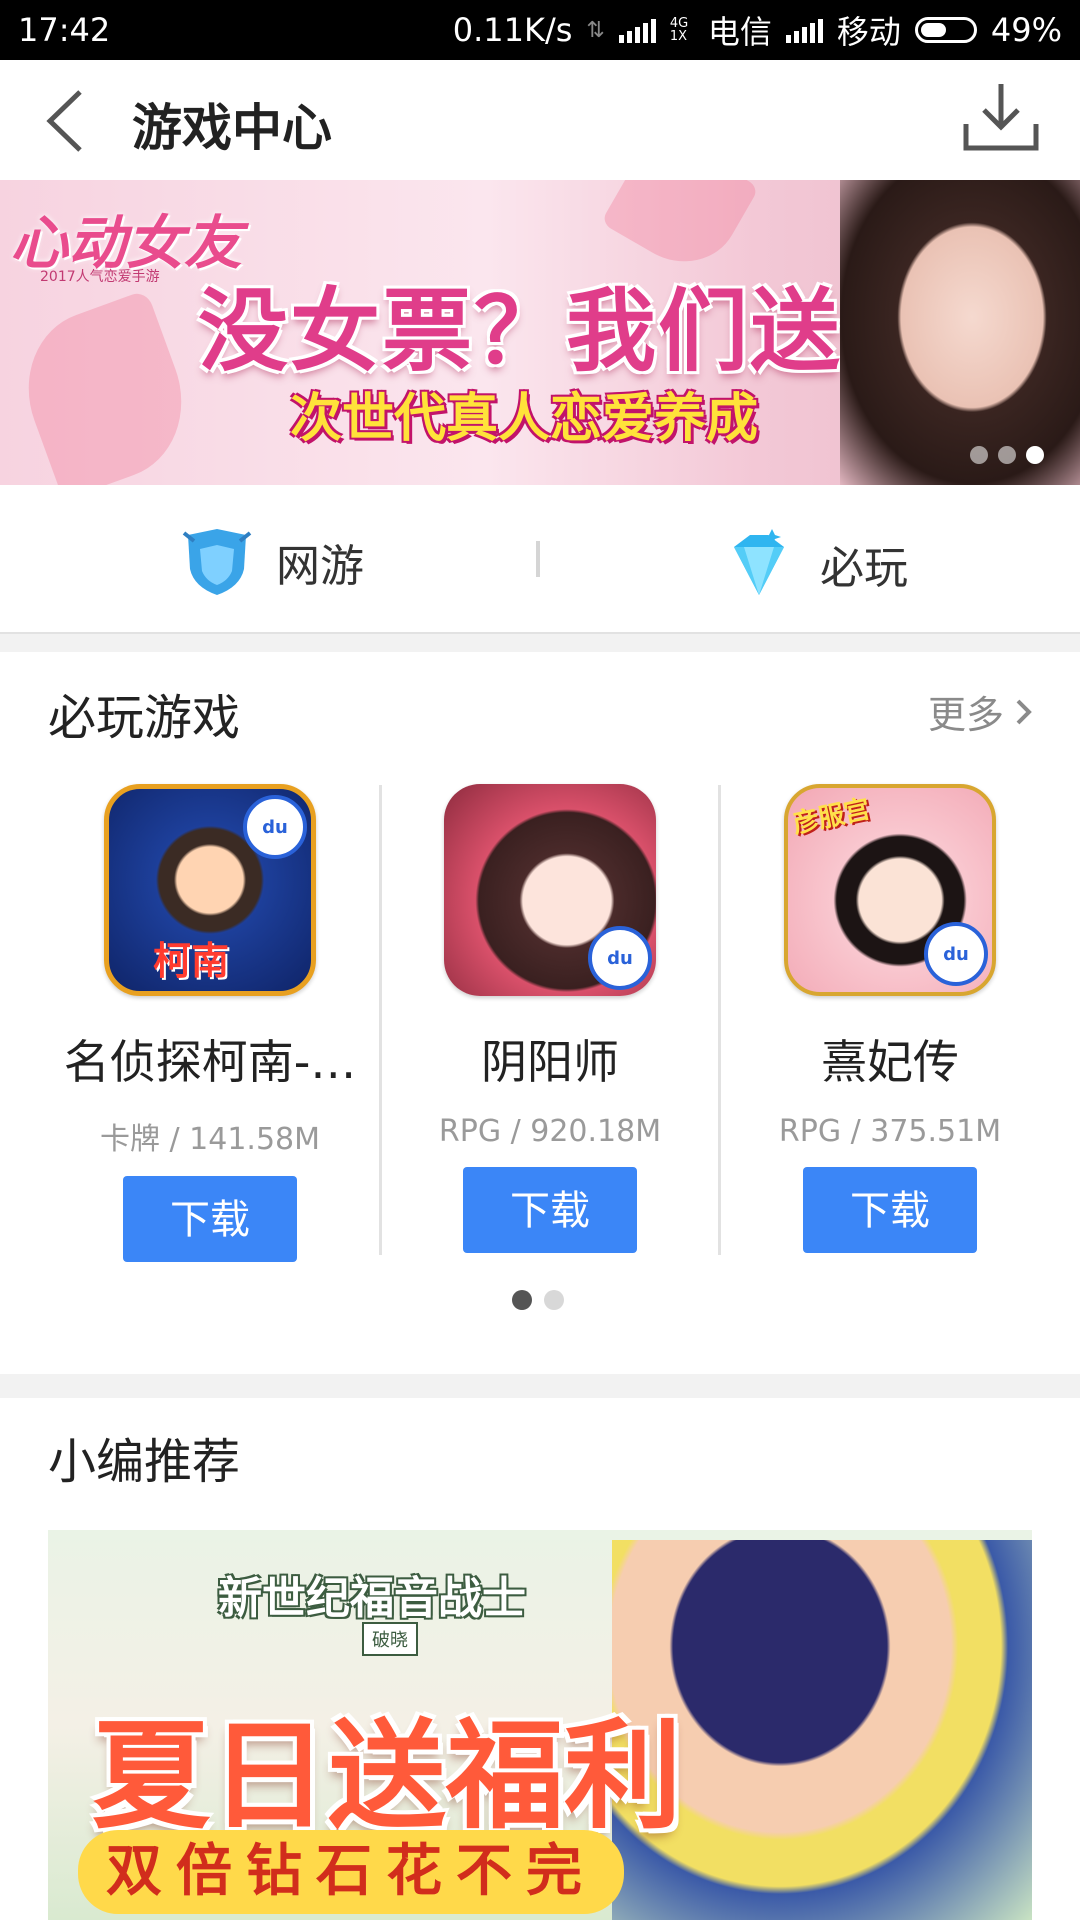 The height and width of the screenshot is (1920, 1080). What do you see at coordinates (210, 1023) in the screenshot?
I see `game-card: du 柯南 名侦探柯南-… 卡牌 / 141.58M 下载` at bounding box center [210, 1023].